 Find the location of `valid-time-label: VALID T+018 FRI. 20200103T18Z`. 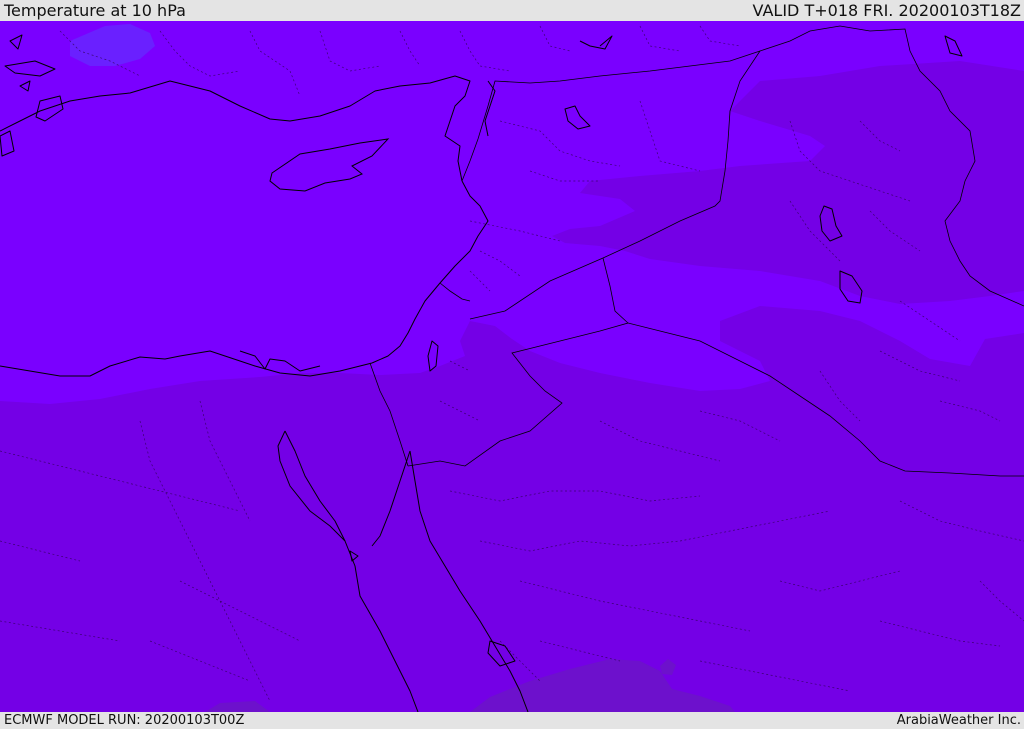

valid-time-label: VALID T+018 FRI. 20200103T18Z is located at coordinates (886, 10).